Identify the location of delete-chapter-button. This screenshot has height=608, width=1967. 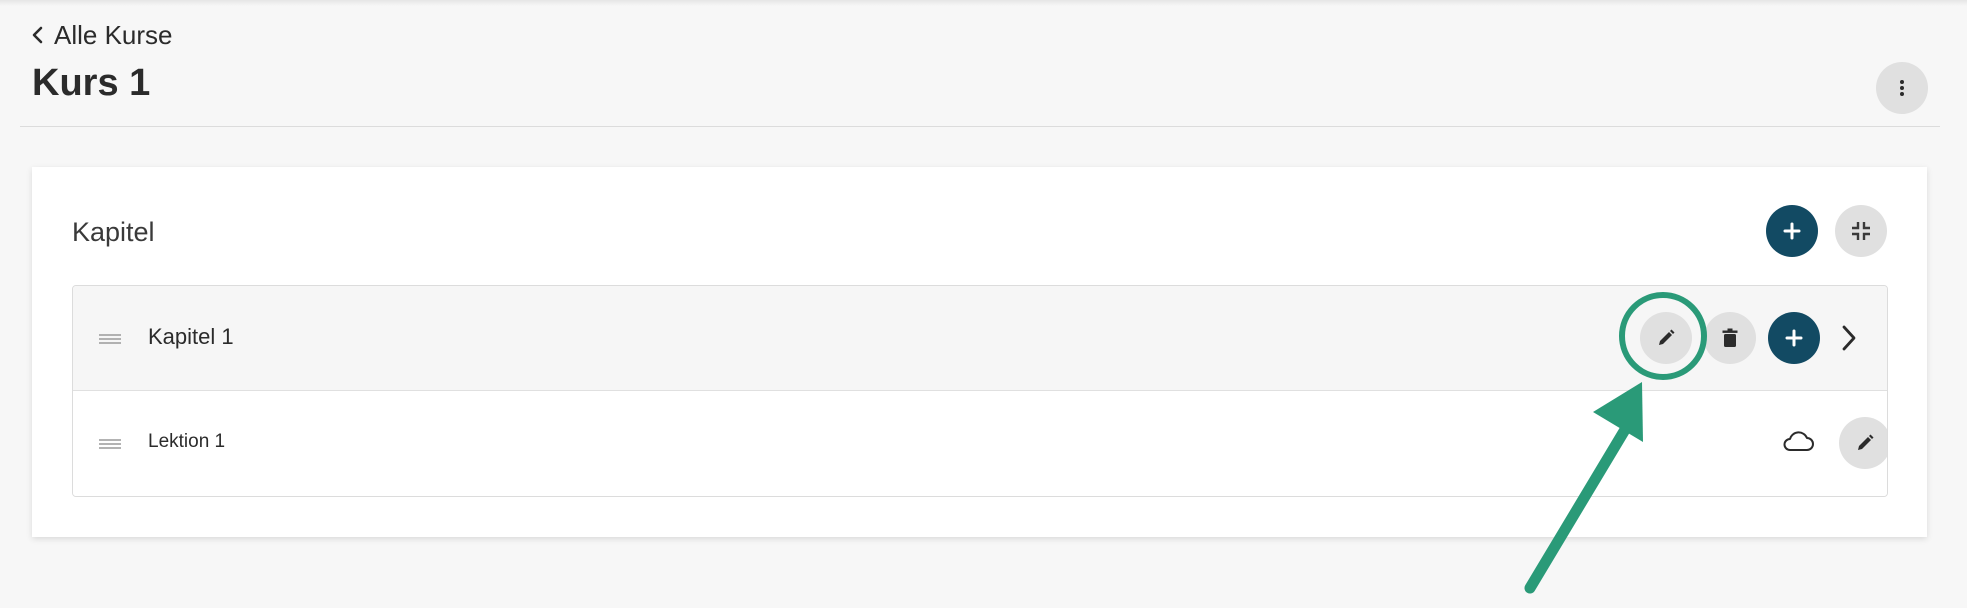
(1730, 338).